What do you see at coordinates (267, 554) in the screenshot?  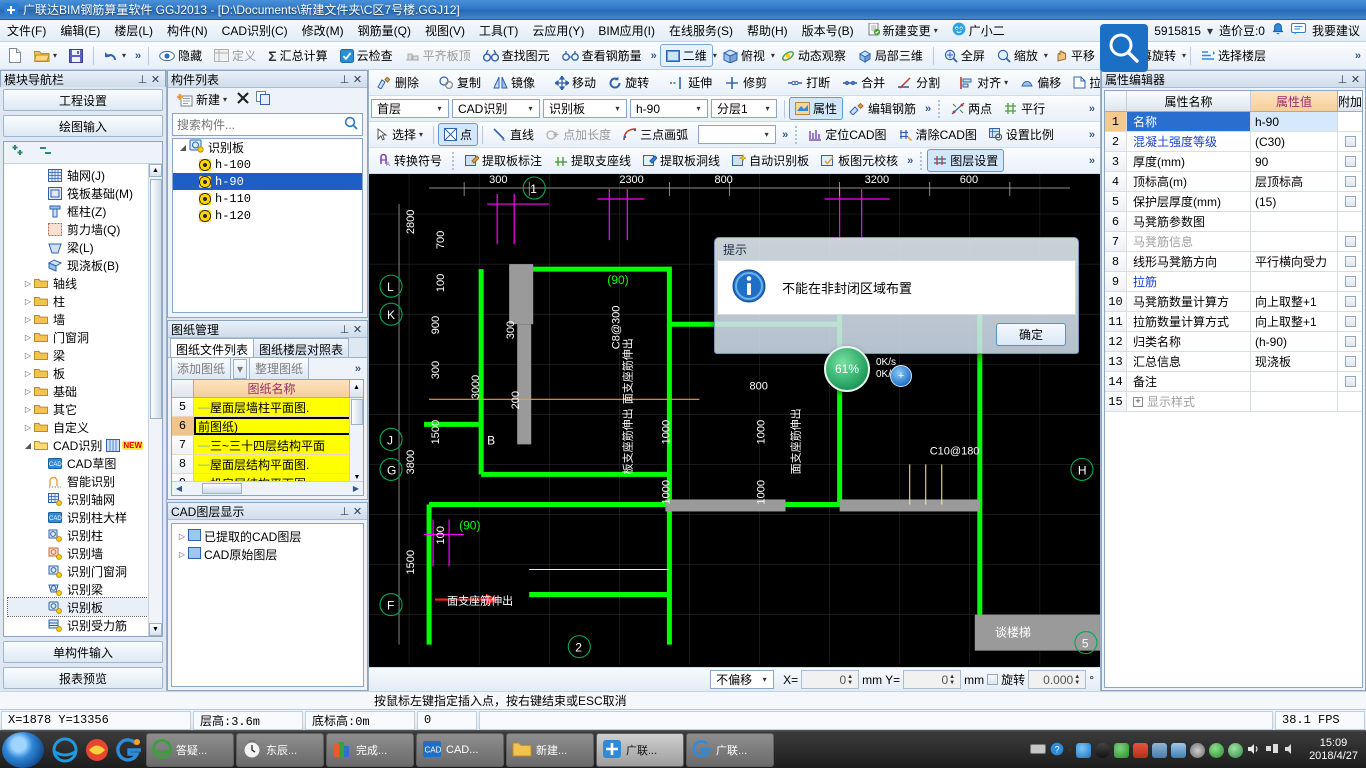 I see `layer-item-original: ▷ CAD原始图层` at bounding box center [267, 554].